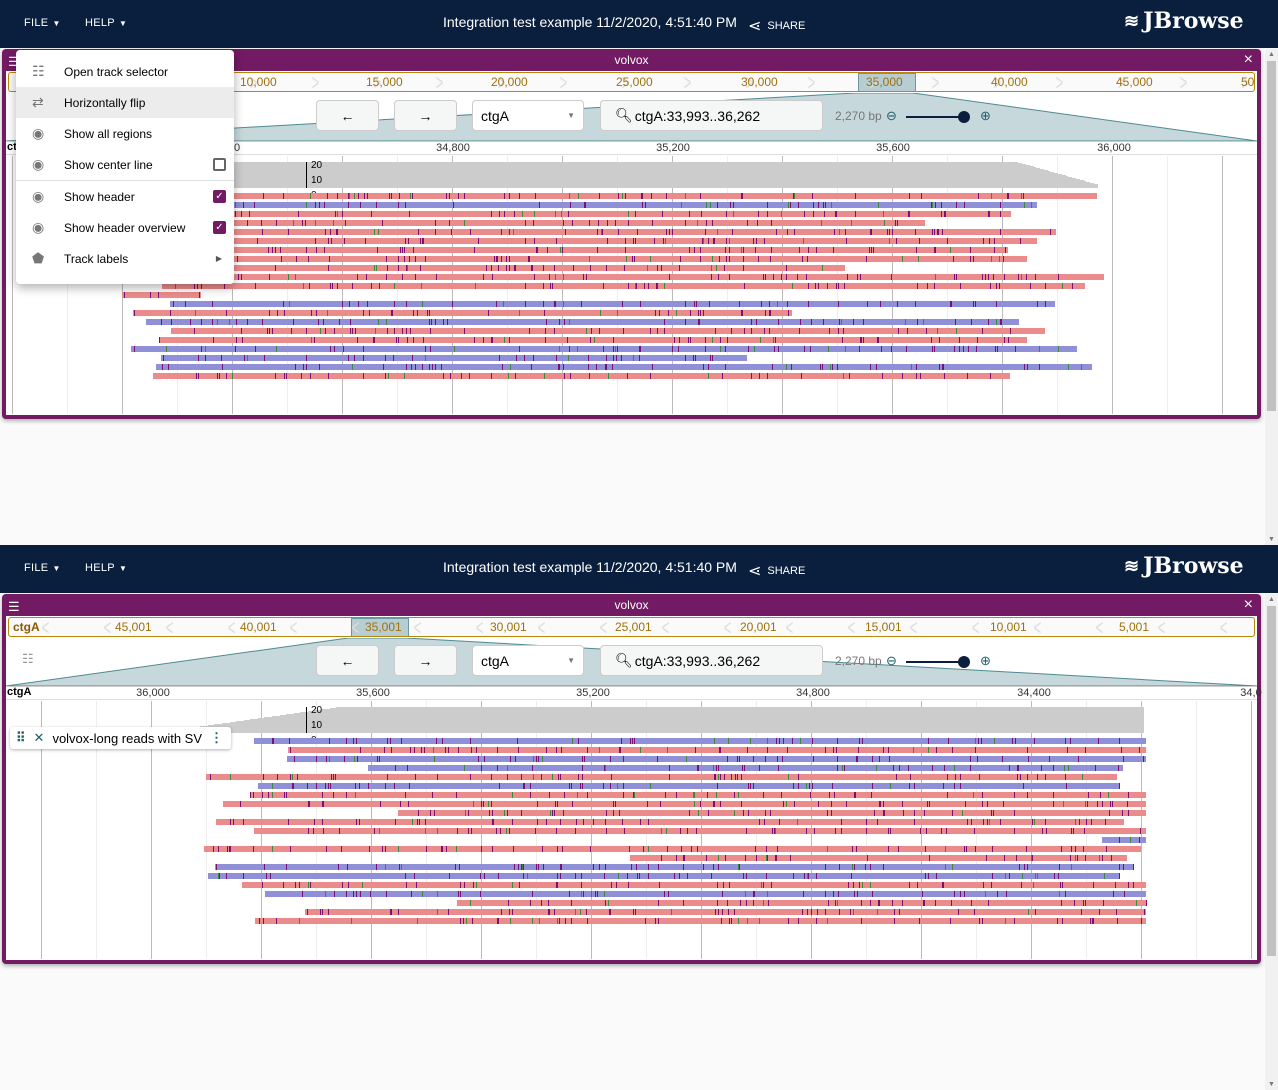 The height and width of the screenshot is (1090, 1278). I want to click on show-header-checkbox: ✓, so click(219, 196).